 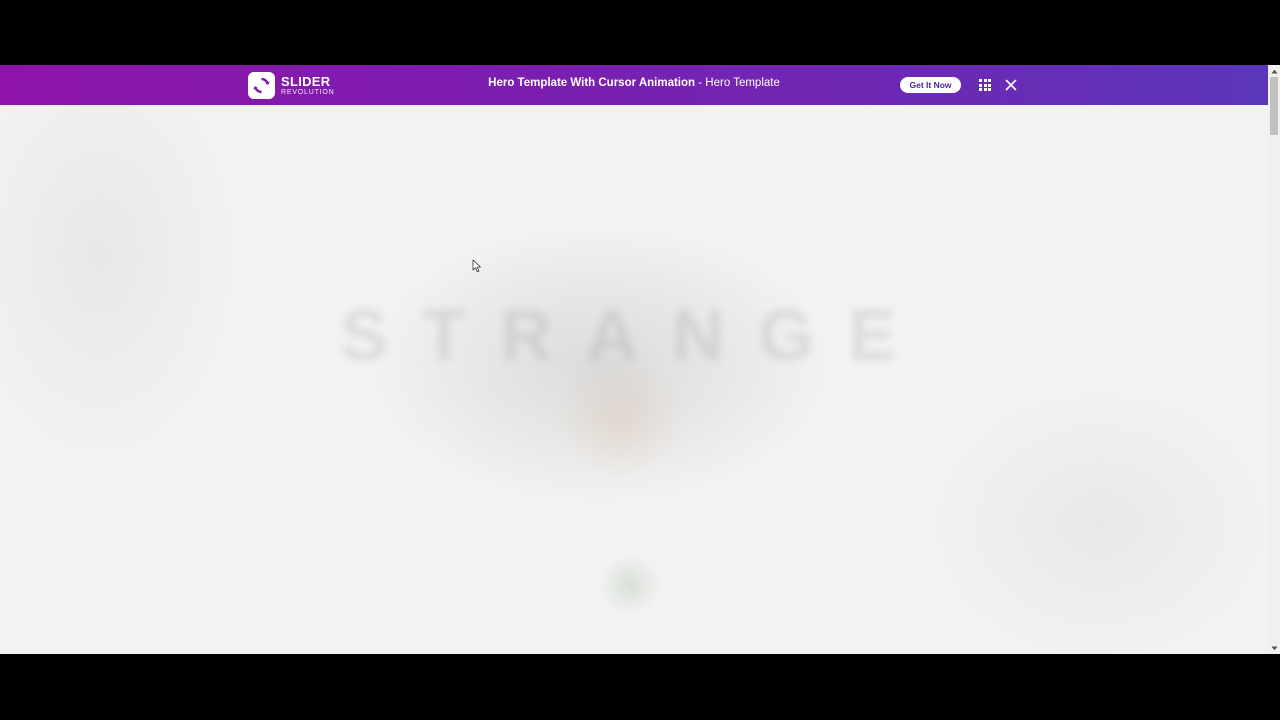 I want to click on scrollbar-thumb, so click(x=1274, y=106).